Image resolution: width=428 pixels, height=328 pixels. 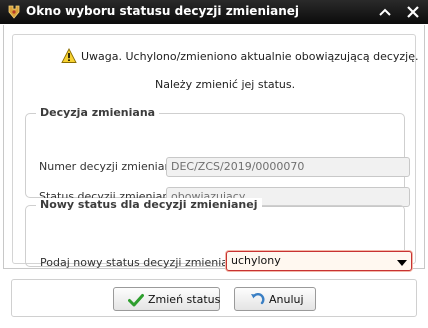 I want to click on cancel-button: Anuluj, so click(x=275, y=299).